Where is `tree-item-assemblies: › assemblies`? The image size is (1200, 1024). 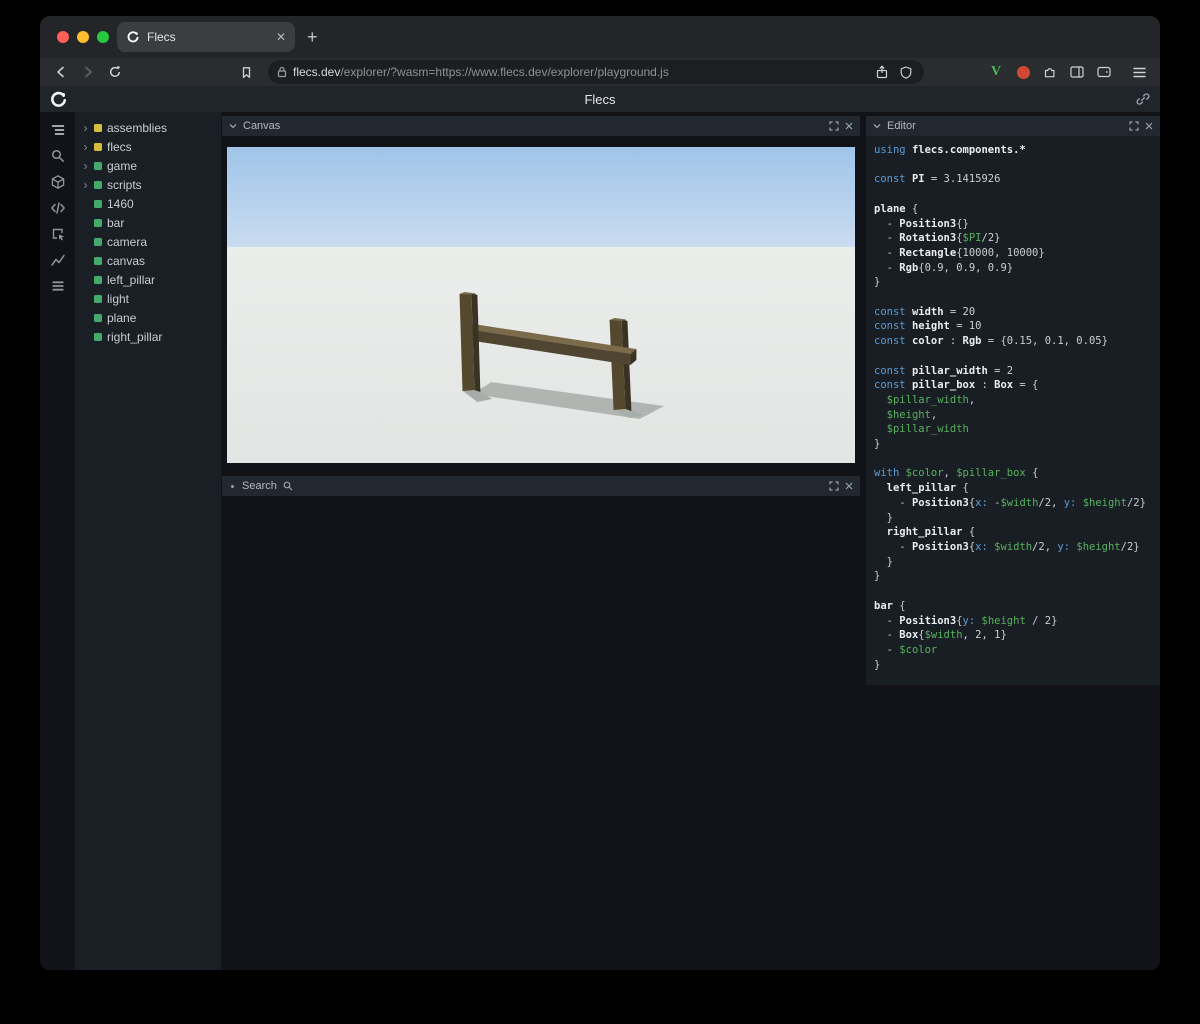
tree-item-assemblies: › assemblies is located at coordinates (148, 127).